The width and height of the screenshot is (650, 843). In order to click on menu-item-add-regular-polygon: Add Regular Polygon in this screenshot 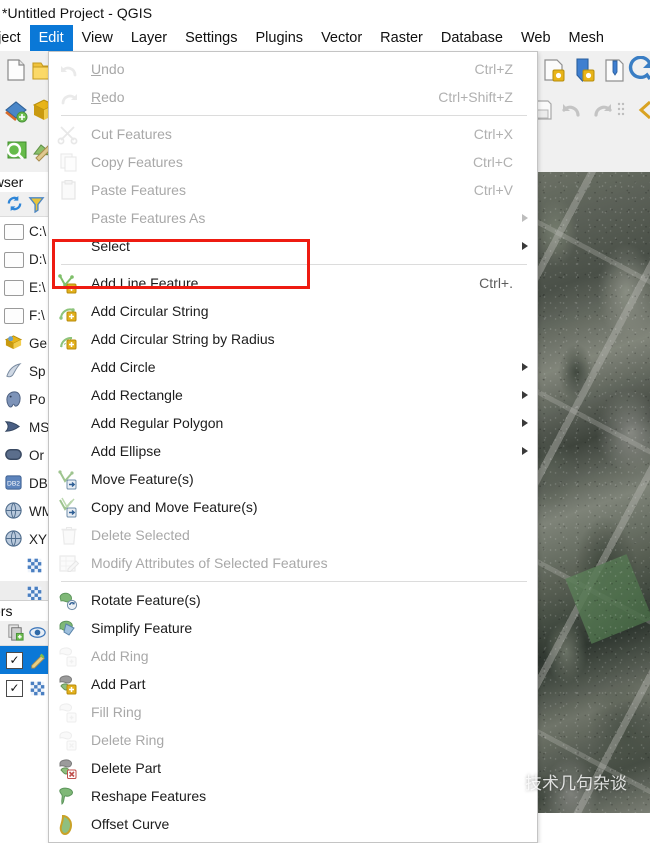, I will do `click(293, 423)`.